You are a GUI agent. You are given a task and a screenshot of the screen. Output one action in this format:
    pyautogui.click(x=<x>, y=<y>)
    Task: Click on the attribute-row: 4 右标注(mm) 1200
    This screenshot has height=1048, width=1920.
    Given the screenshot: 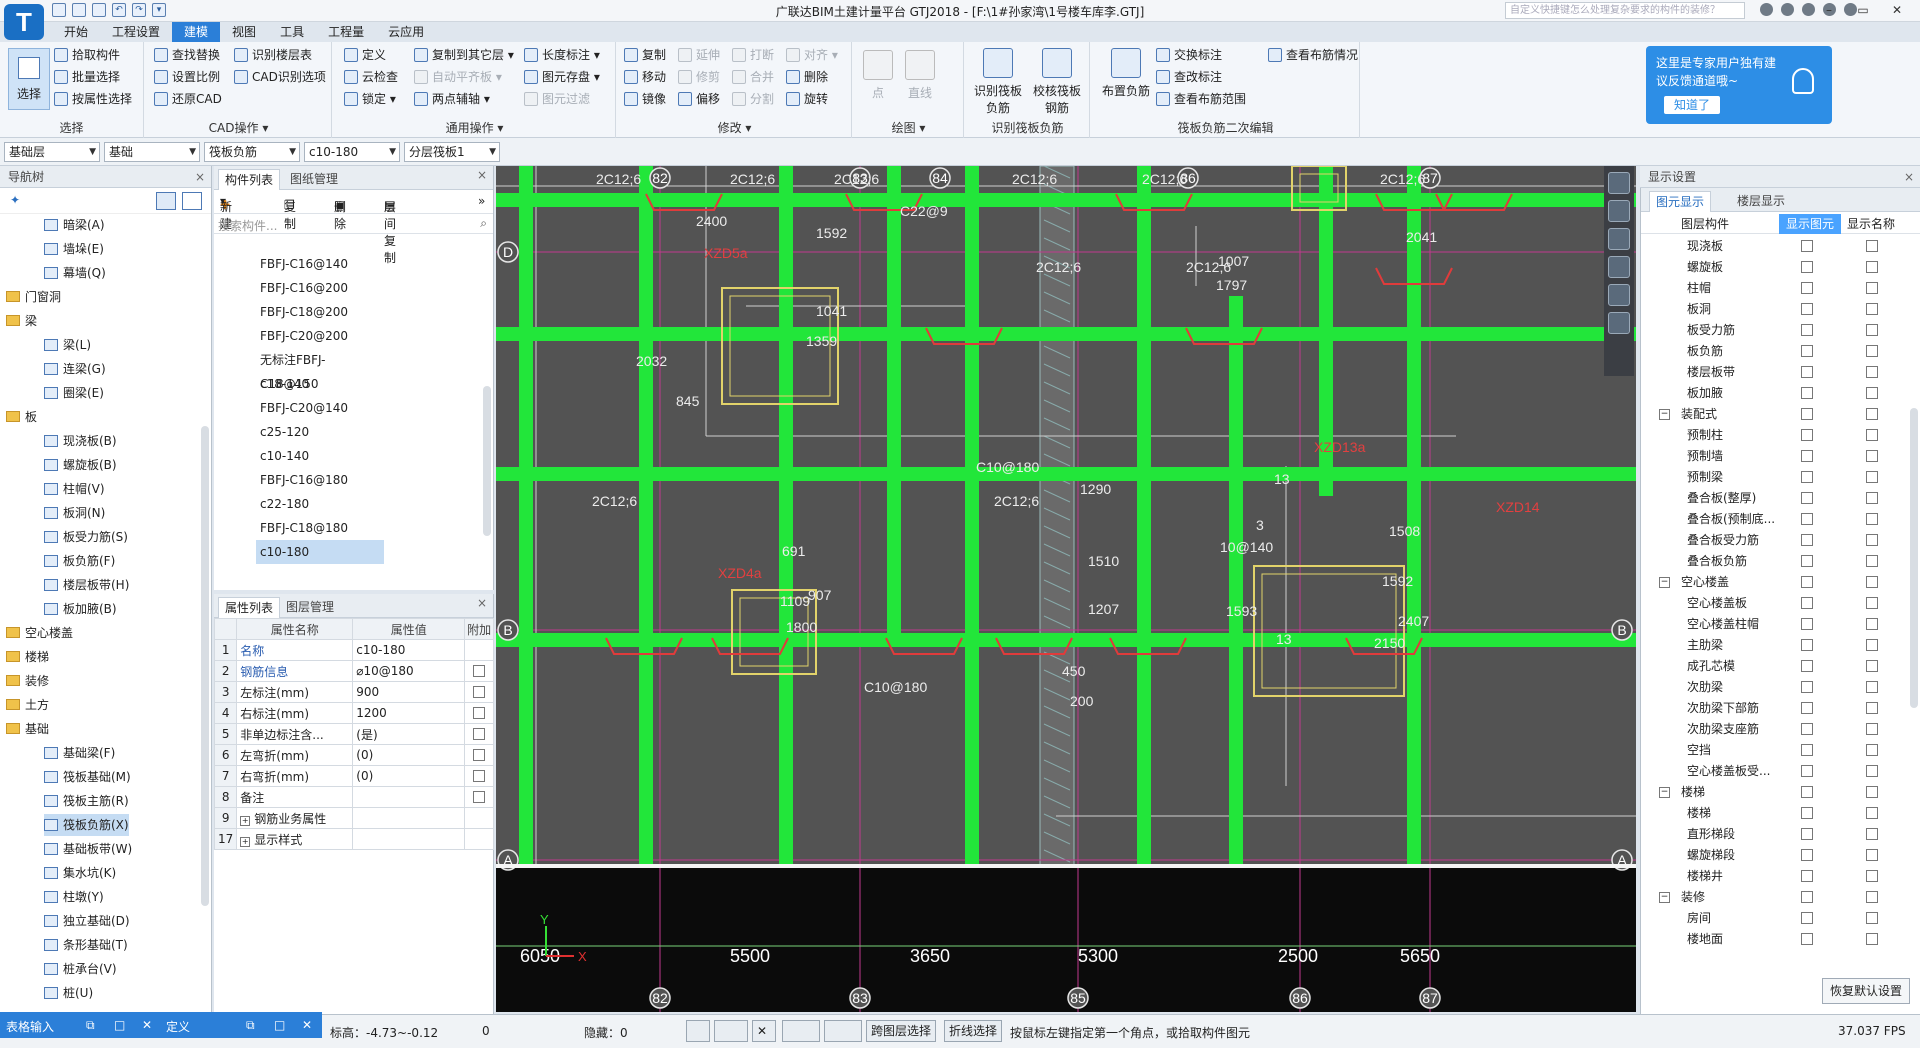 What is the action you would take?
    pyautogui.click(x=353, y=713)
    